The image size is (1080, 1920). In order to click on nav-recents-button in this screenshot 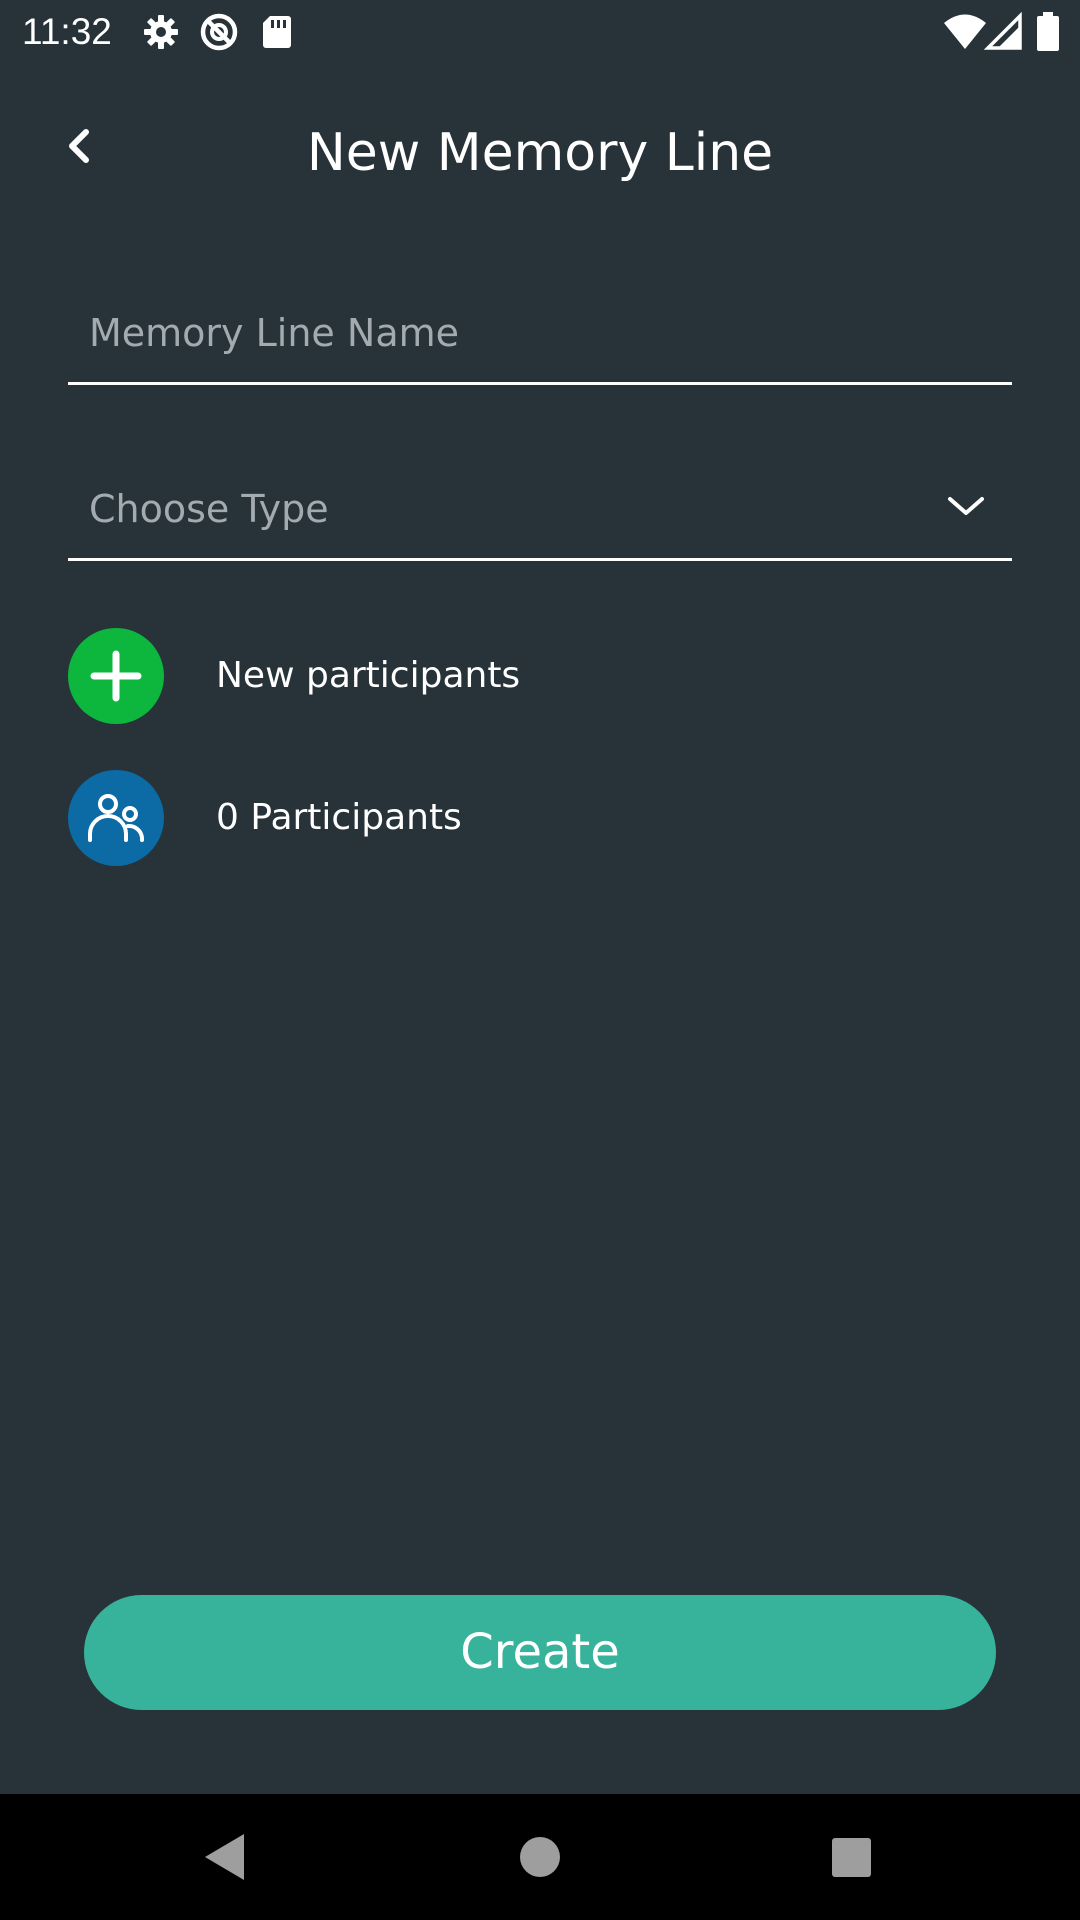, I will do `click(851, 1857)`.